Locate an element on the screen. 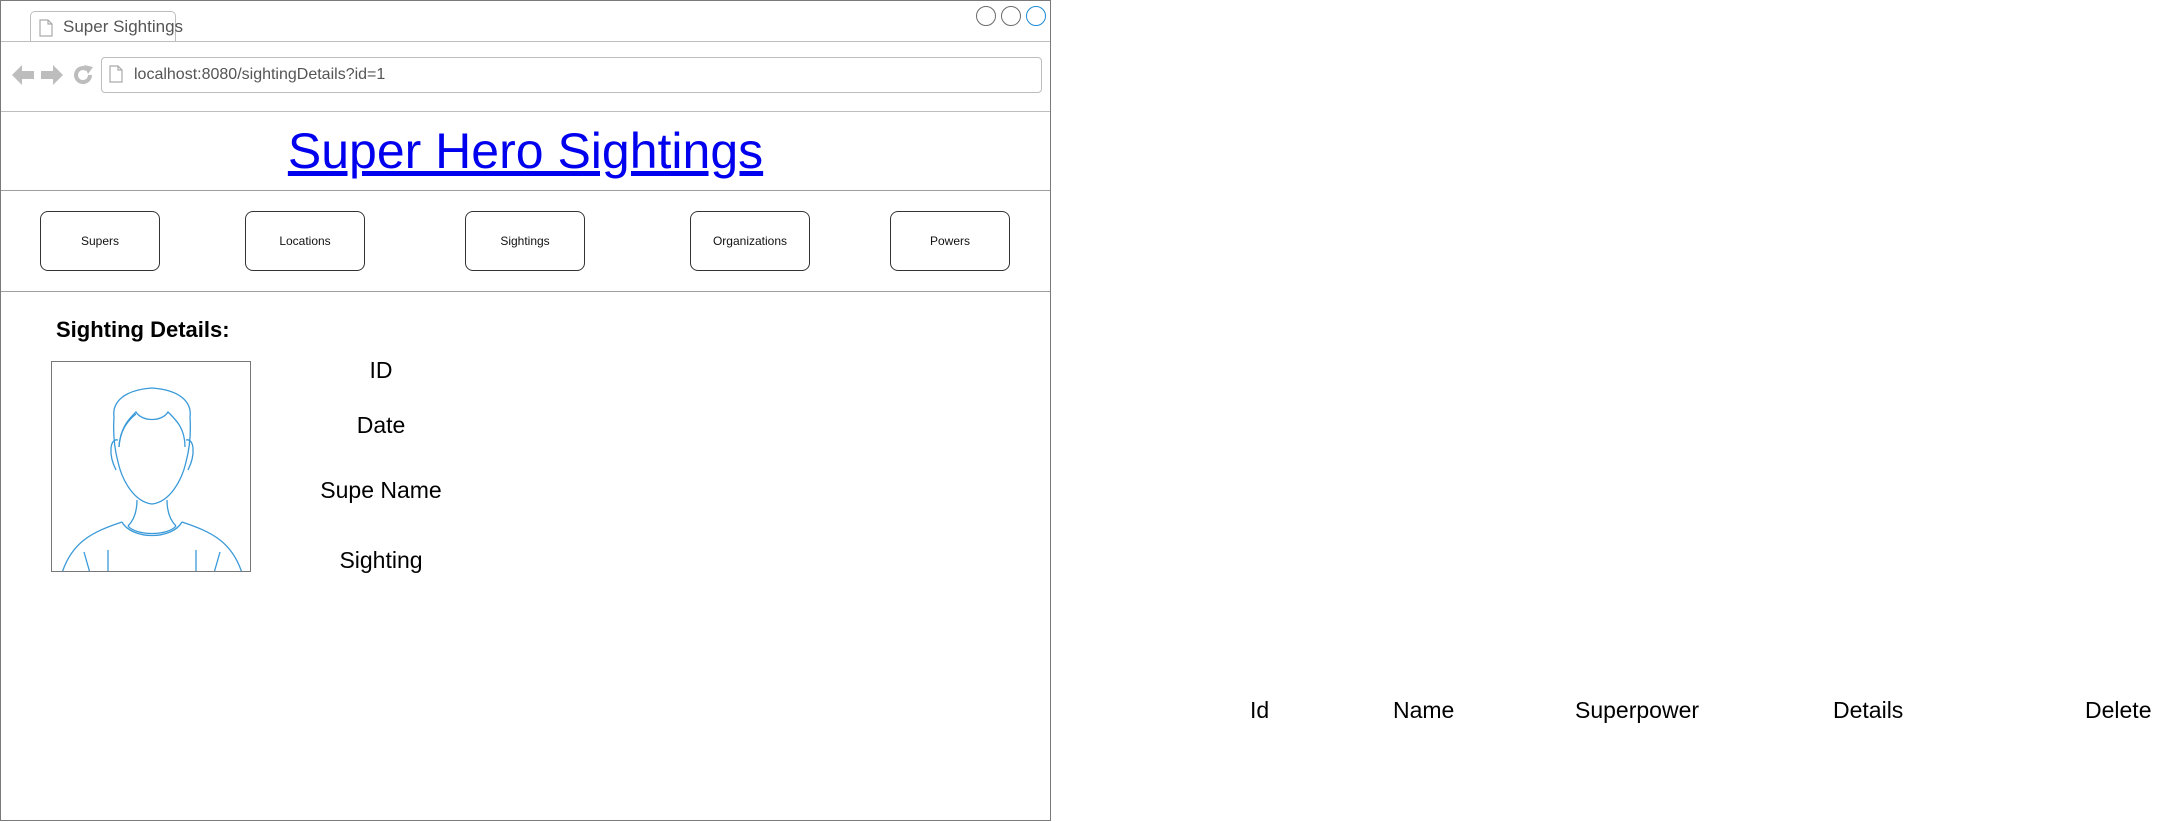 Image resolution: width=2171 pixels, height=822 pixels. tab-title: Super Sightings is located at coordinates (123, 26).